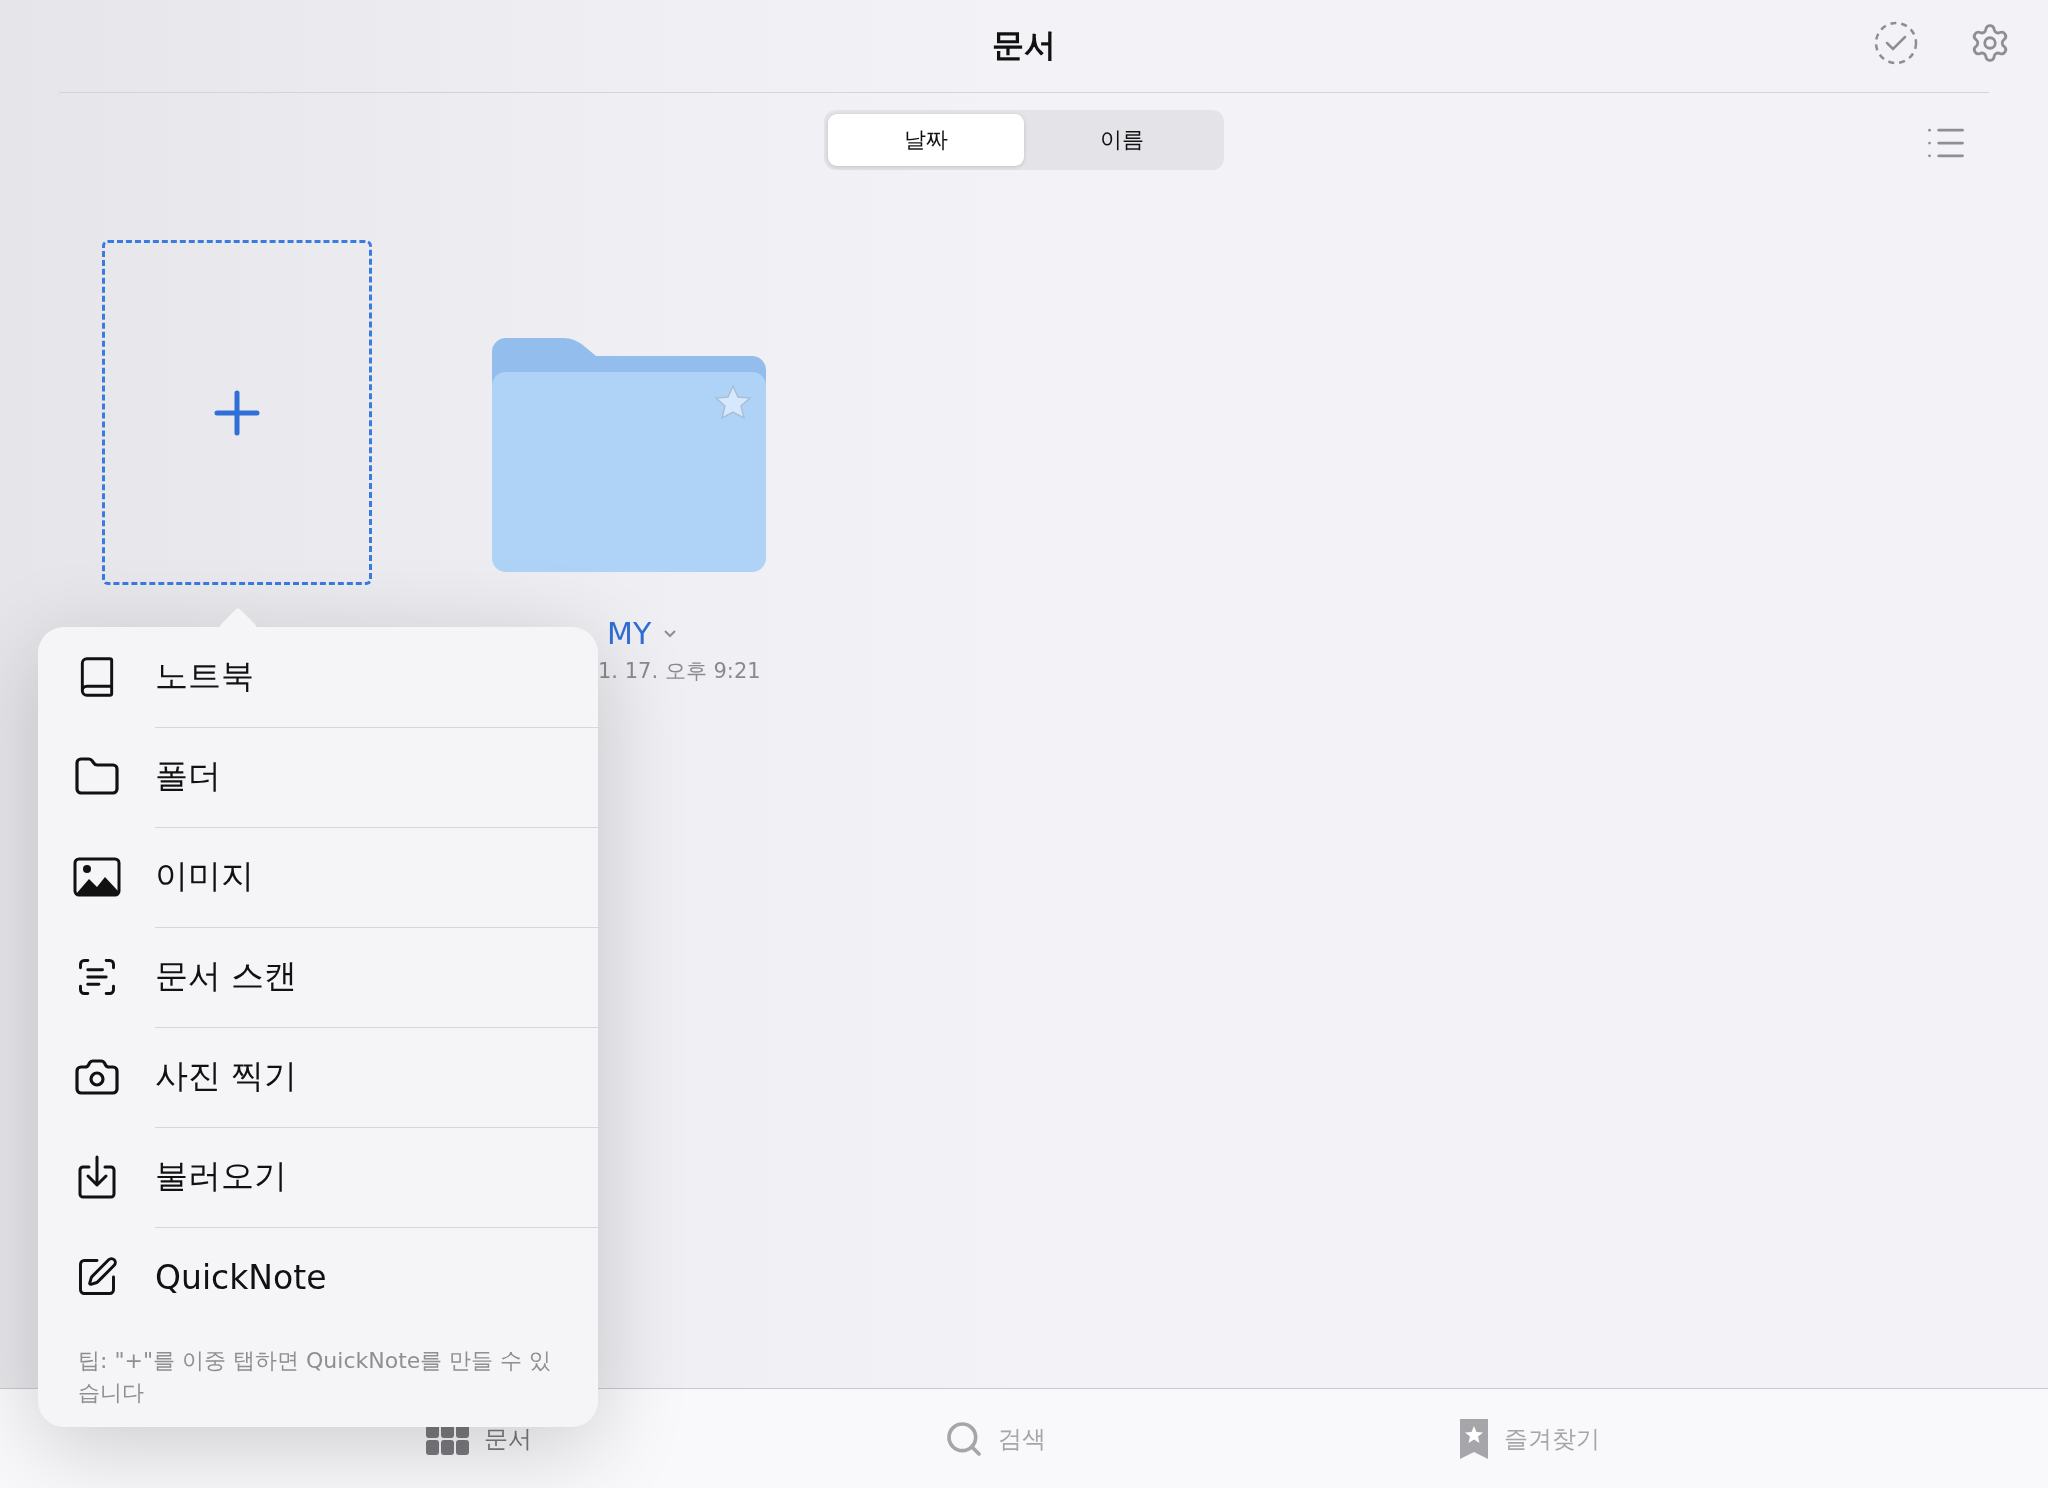 The height and width of the screenshot is (1488, 2048). Describe the element at coordinates (318, 677) in the screenshot. I see `menu-item: 노트북` at that location.